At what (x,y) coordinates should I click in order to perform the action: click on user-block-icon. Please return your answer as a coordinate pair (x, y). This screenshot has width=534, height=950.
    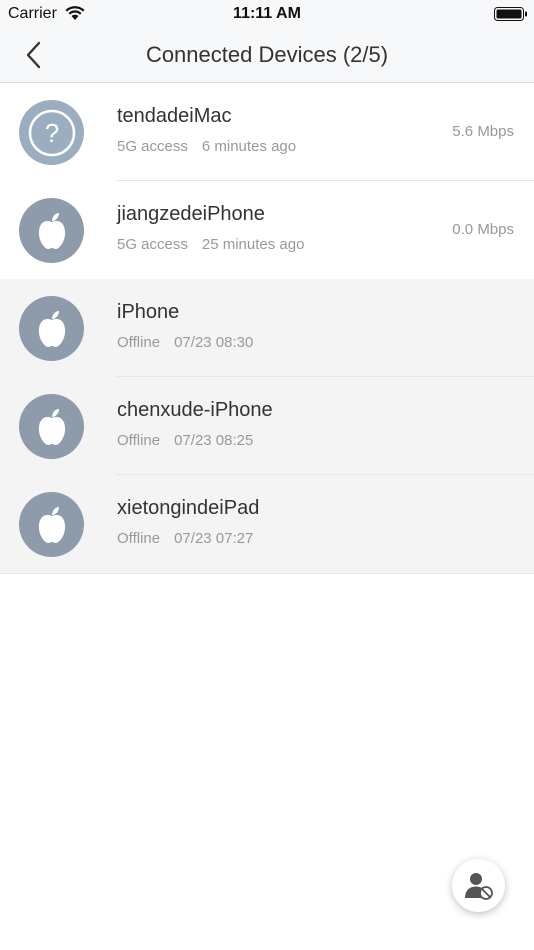
    Looking at the image, I should click on (478, 886).